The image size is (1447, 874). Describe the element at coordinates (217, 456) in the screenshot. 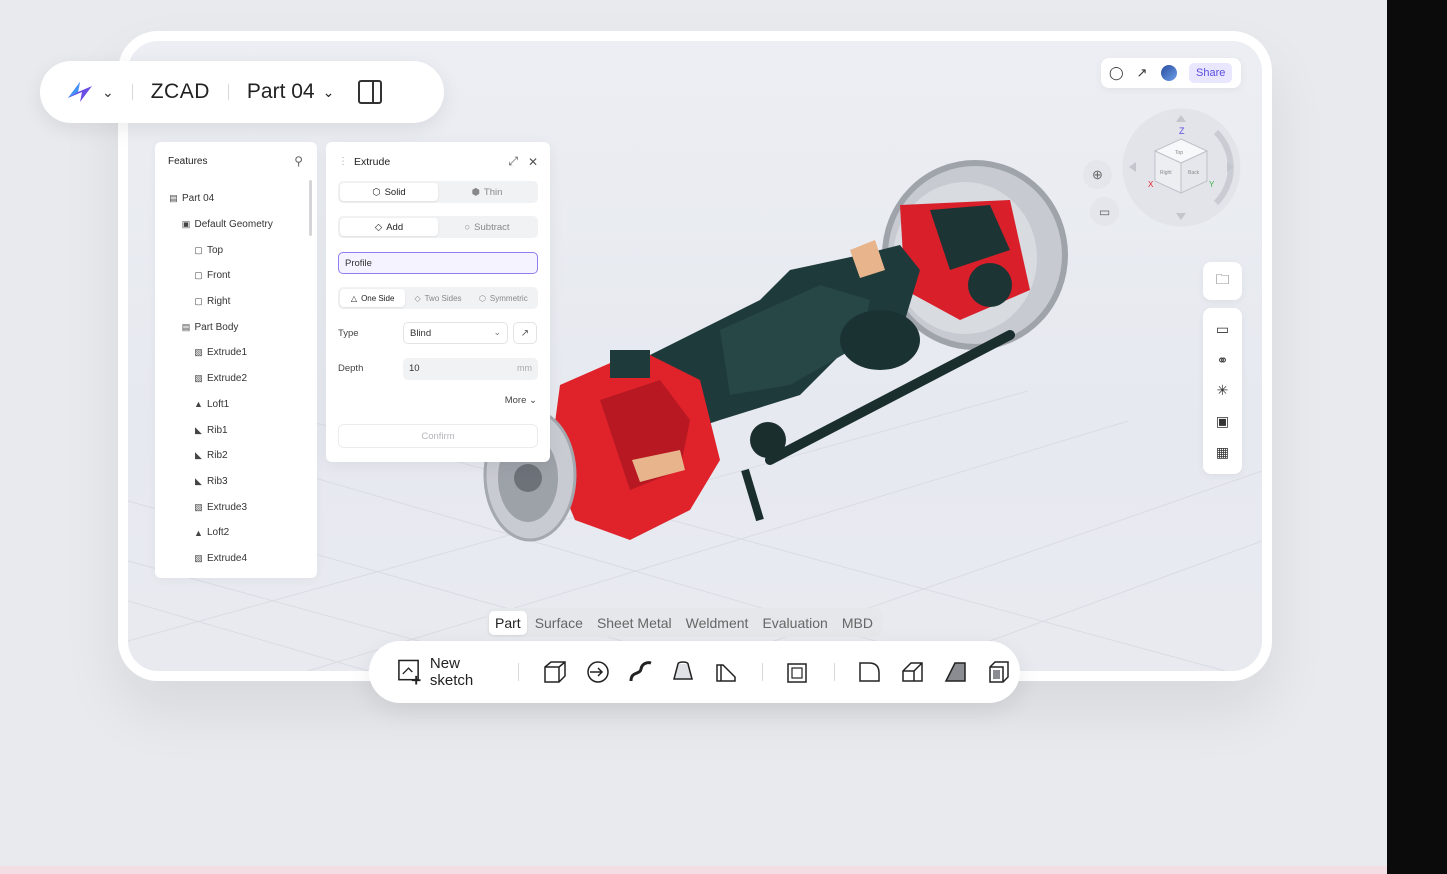

I see `feature-tree-label: Rib2` at that location.